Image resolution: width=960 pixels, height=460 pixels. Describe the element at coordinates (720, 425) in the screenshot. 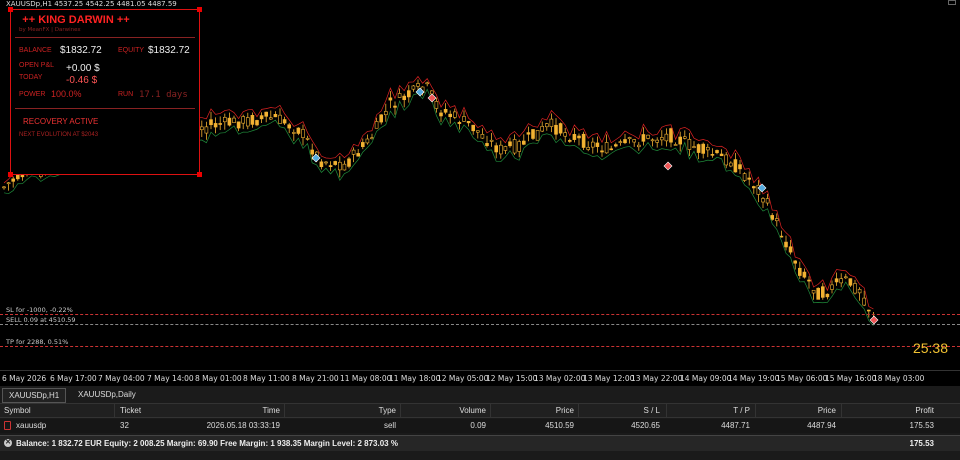

I see `position-tp: 4487.71` at that location.